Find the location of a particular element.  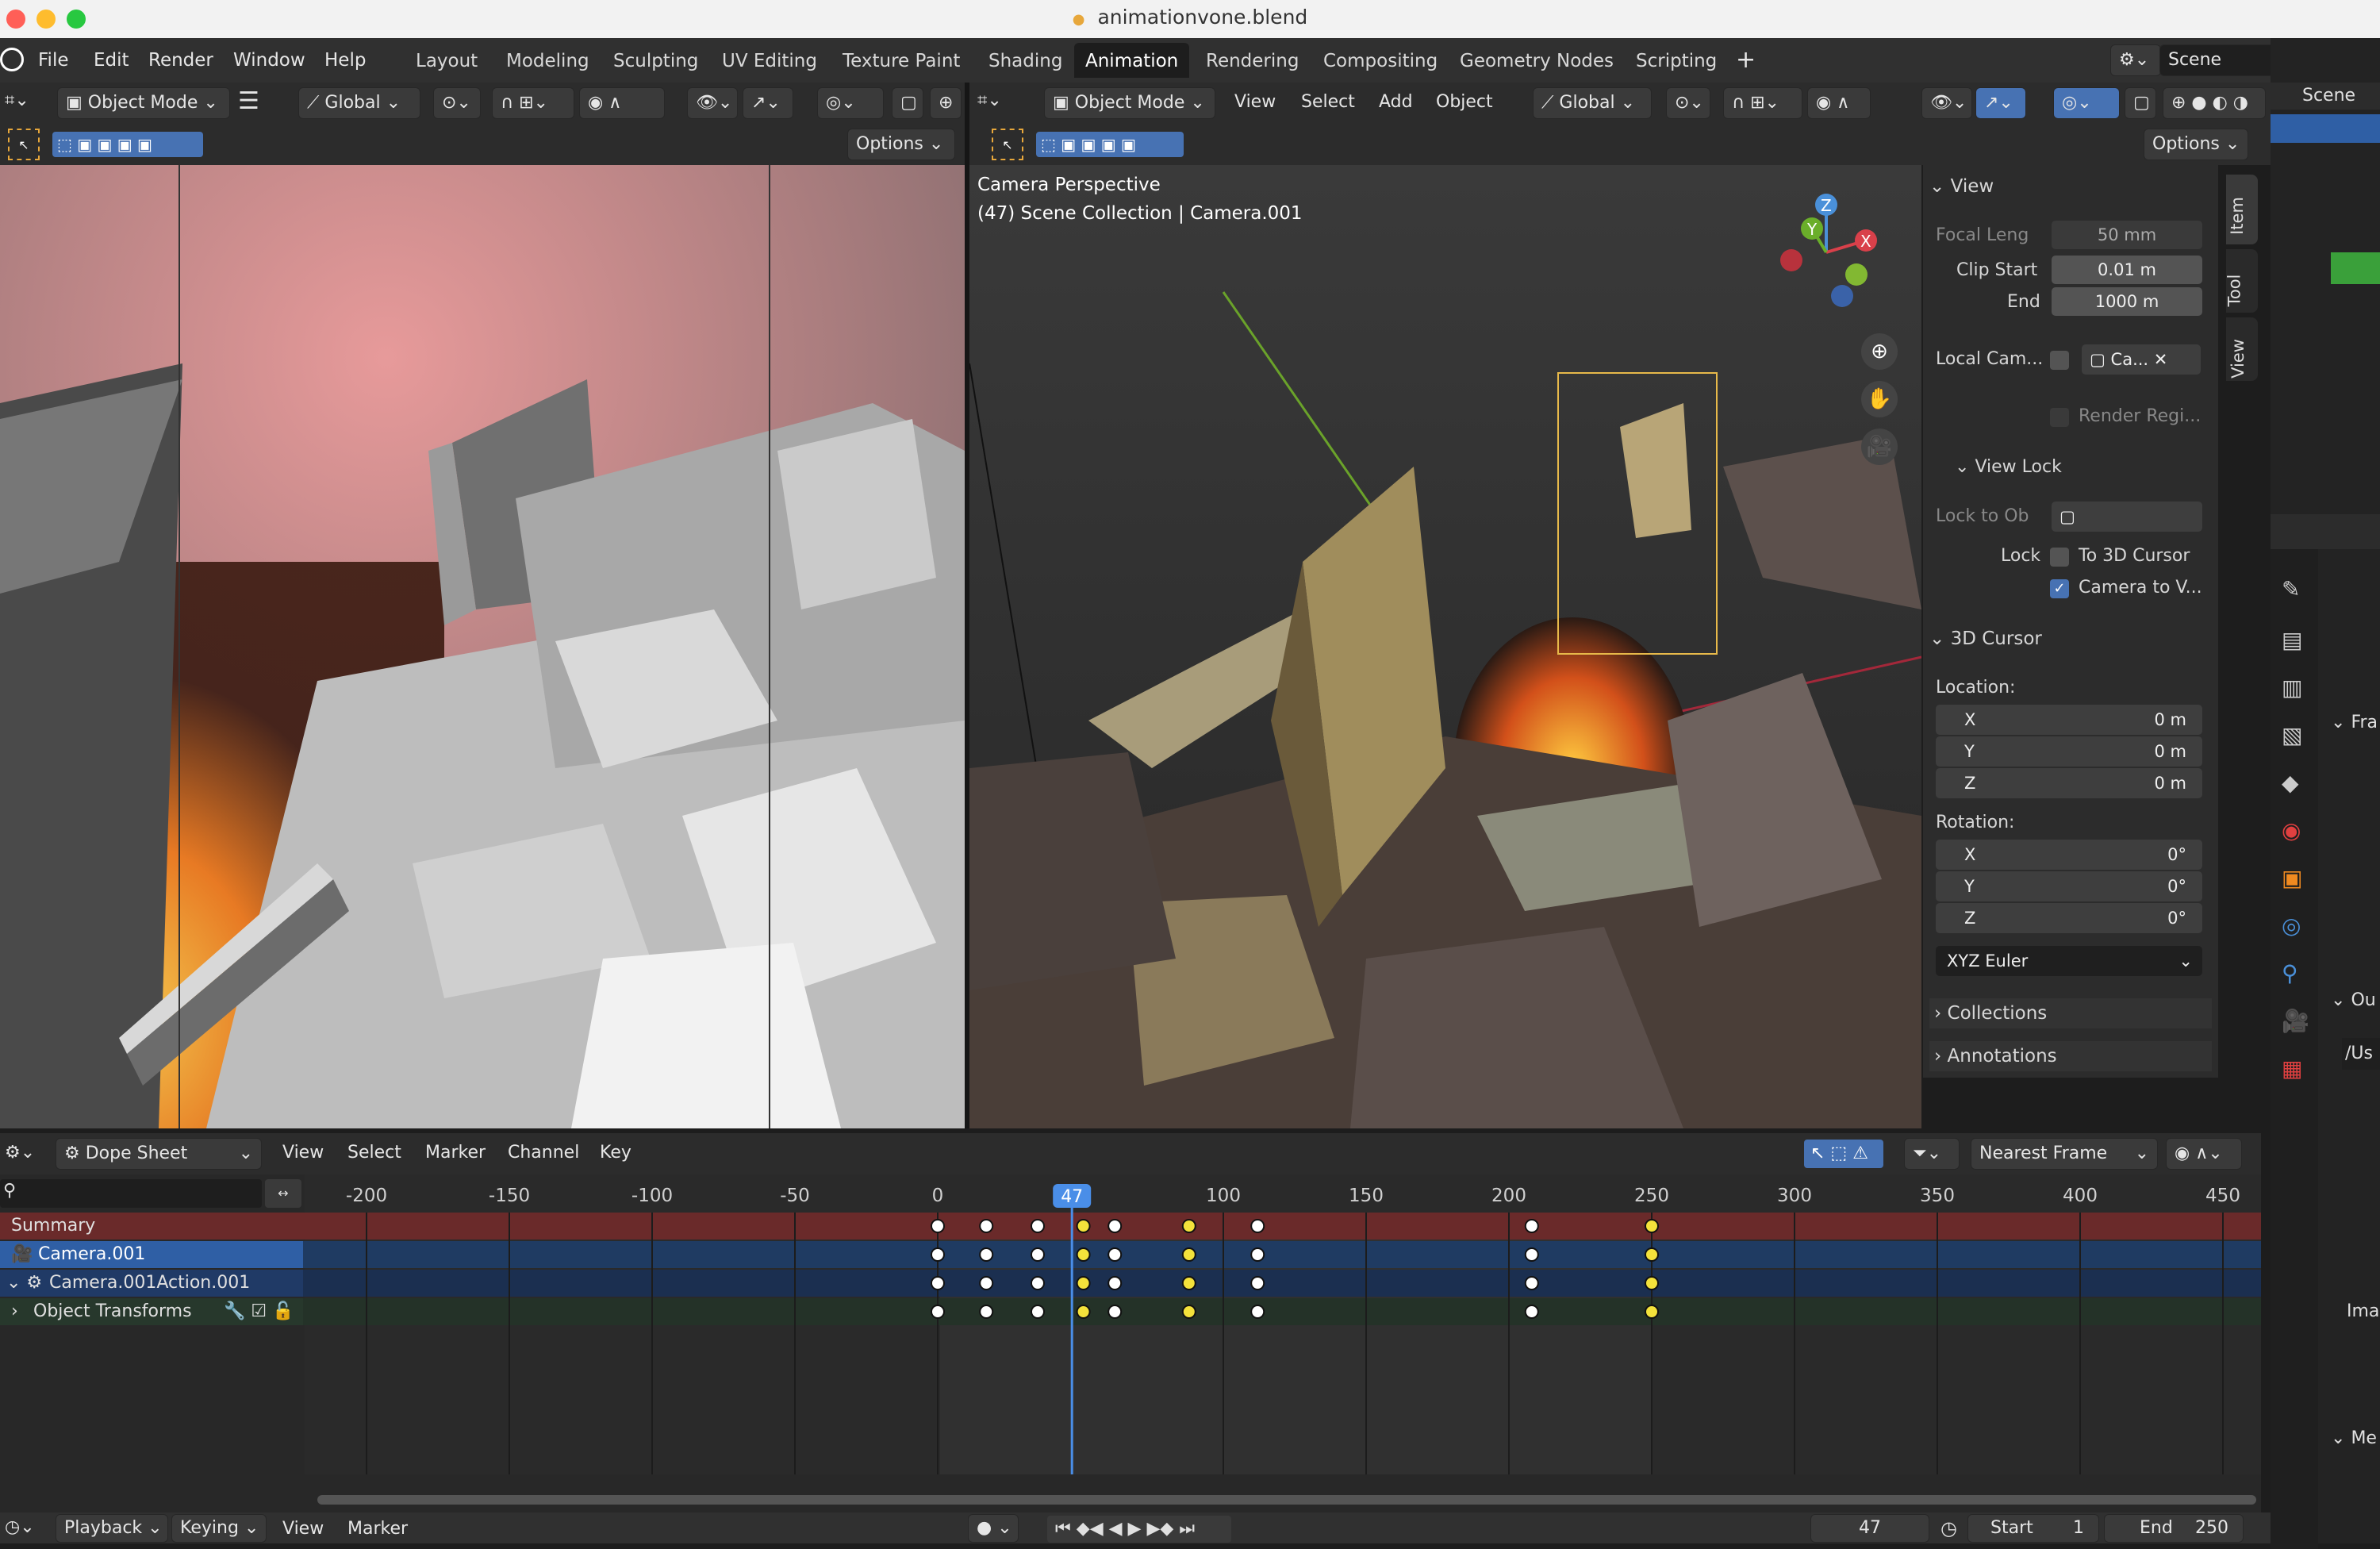

zoom-icon: ⊕ is located at coordinates (1879, 351).